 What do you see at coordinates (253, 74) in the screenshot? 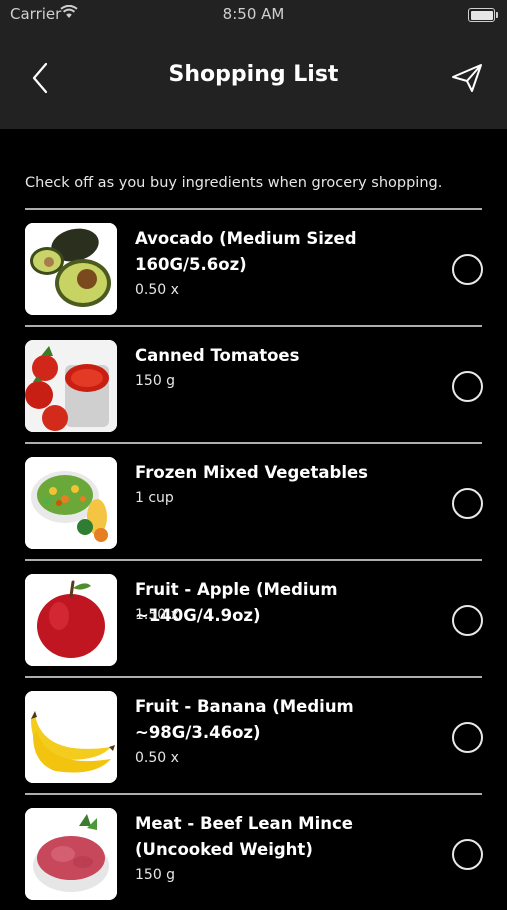
I see `page-title: Shopping List` at bounding box center [253, 74].